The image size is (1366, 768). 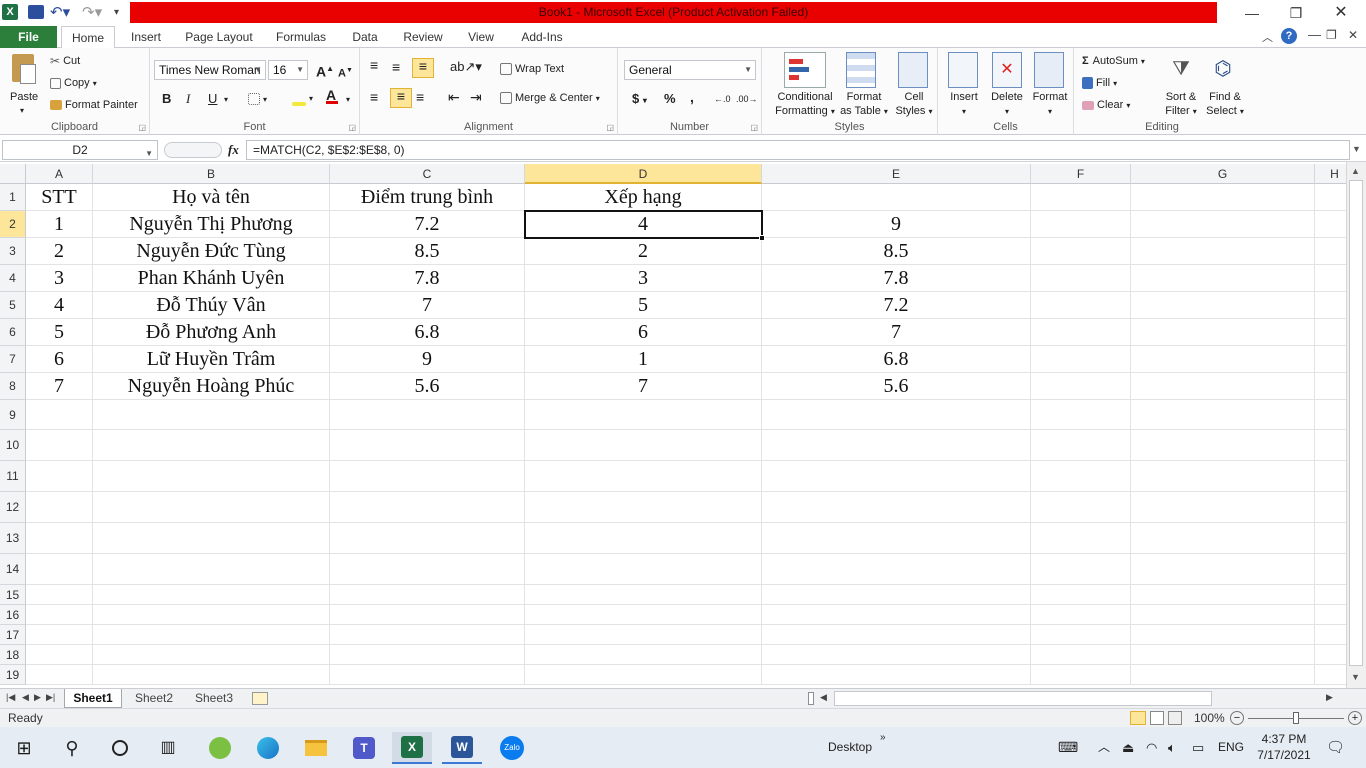 I want to click on row-header-13: 13, so click(x=13, y=538).